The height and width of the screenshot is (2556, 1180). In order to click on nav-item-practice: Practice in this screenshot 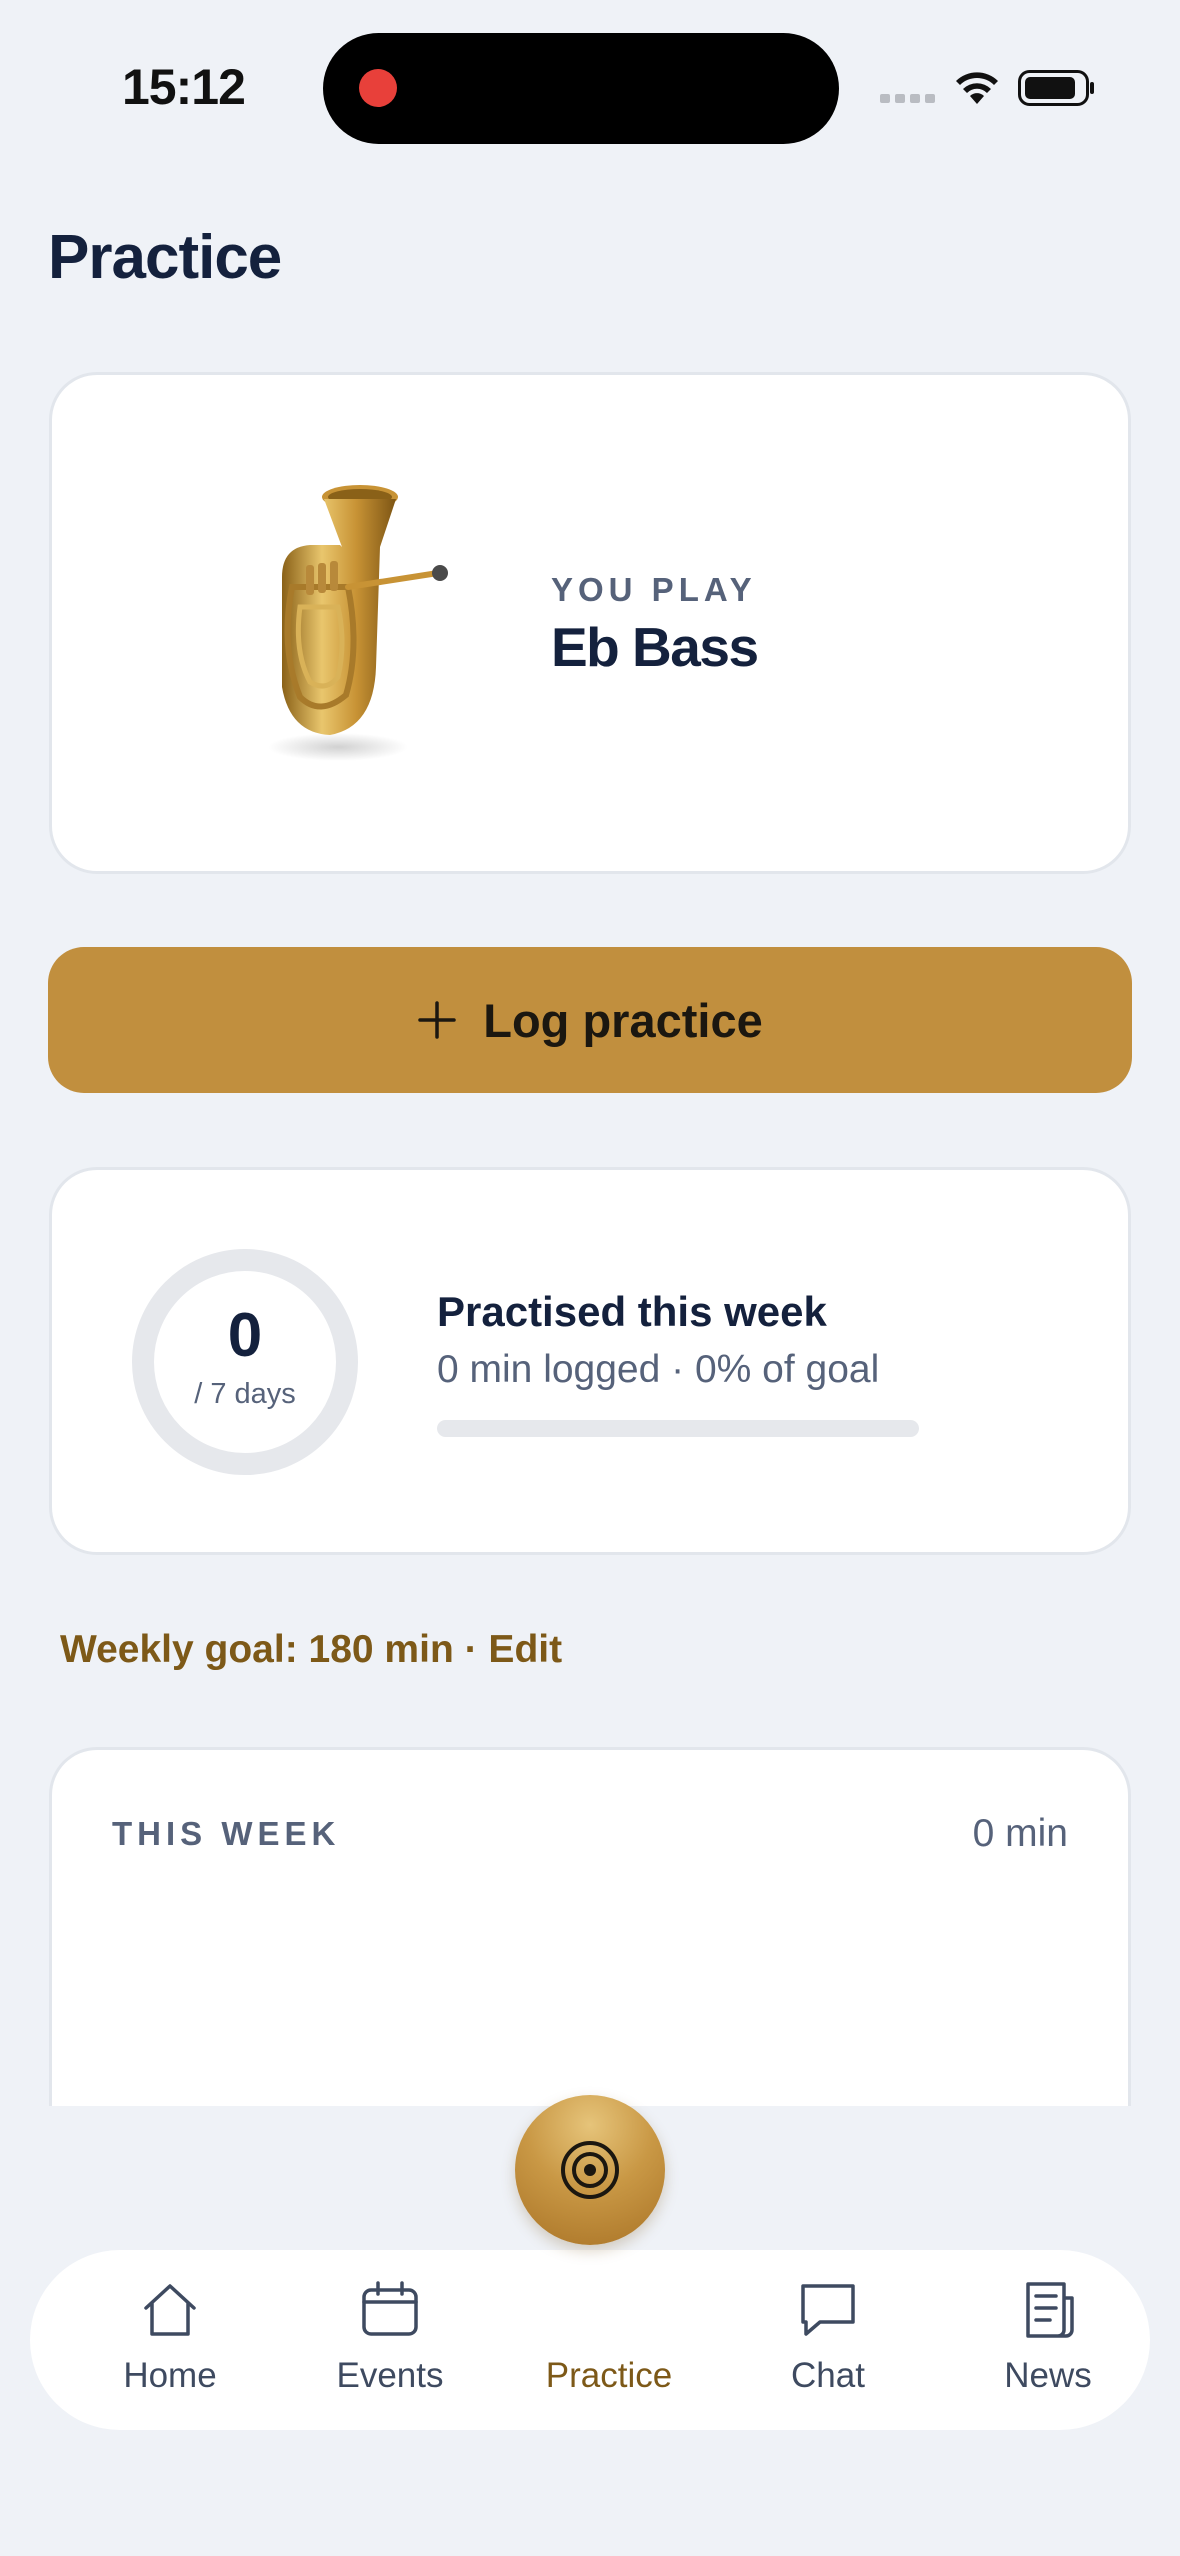, I will do `click(609, 2340)`.